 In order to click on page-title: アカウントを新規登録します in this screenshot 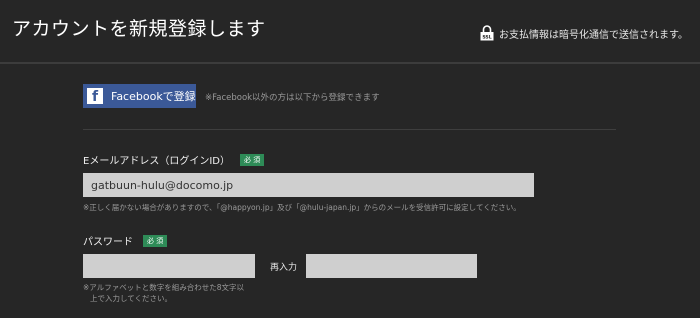, I will do `click(139, 29)`.